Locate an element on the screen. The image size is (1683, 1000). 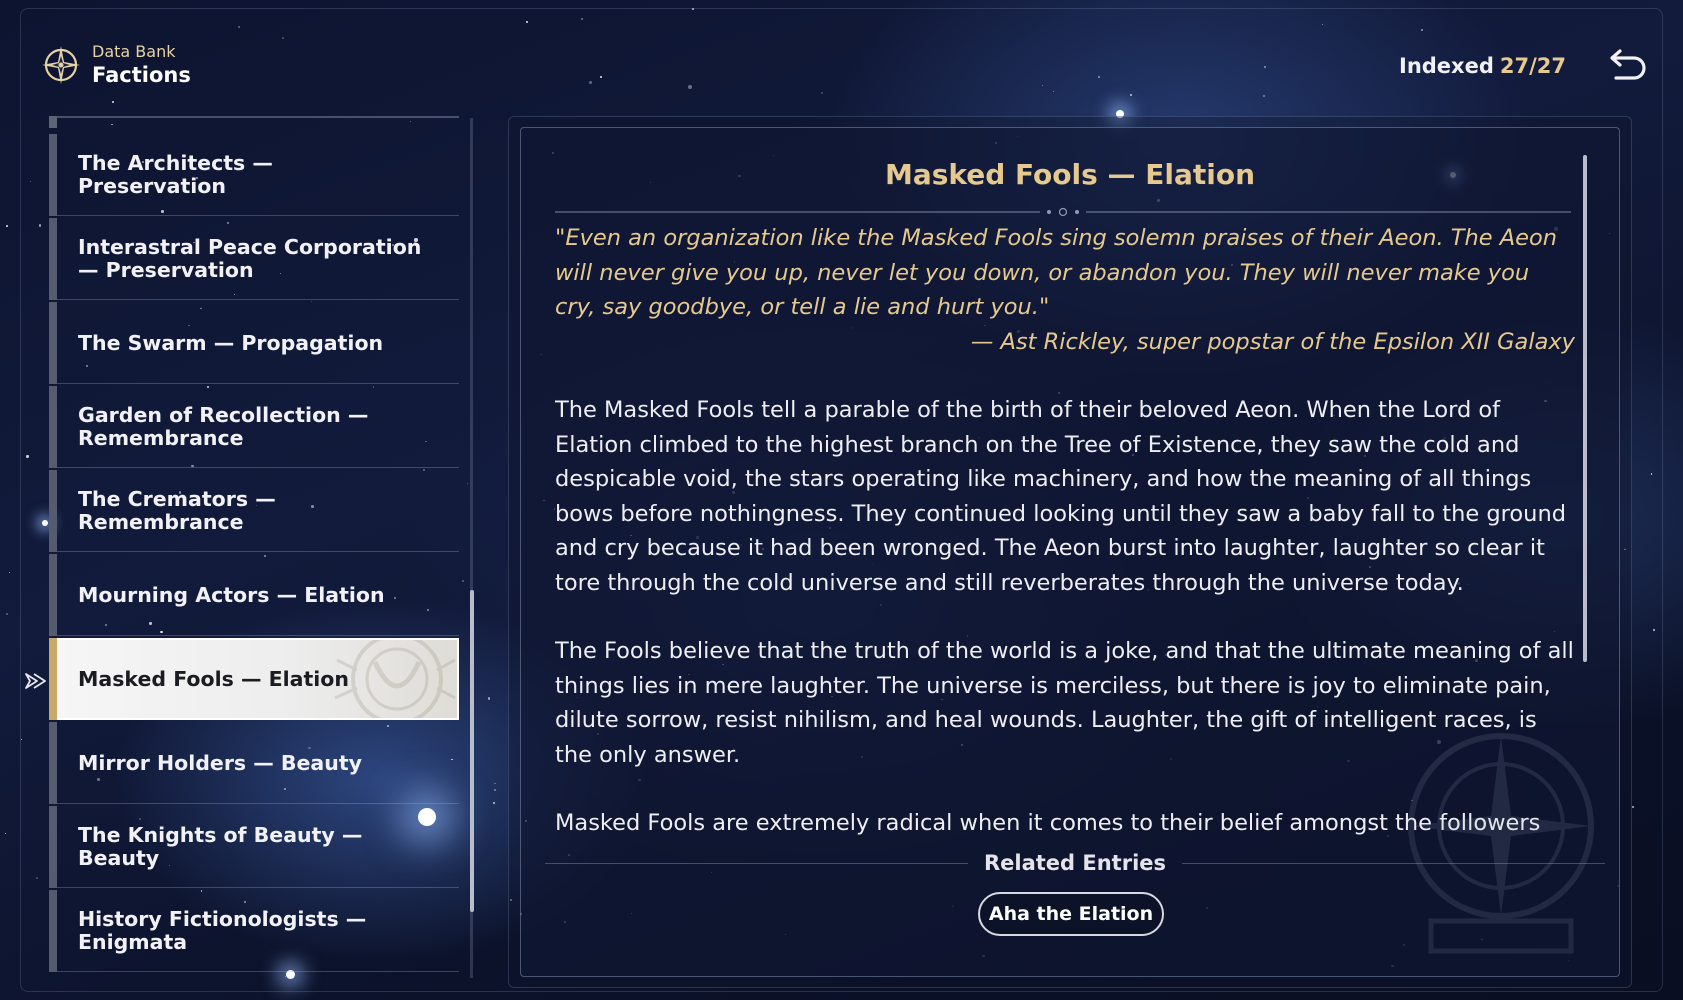
list-item-cremators: The Cremators — Remembrance is located at coordinates (254, 511).